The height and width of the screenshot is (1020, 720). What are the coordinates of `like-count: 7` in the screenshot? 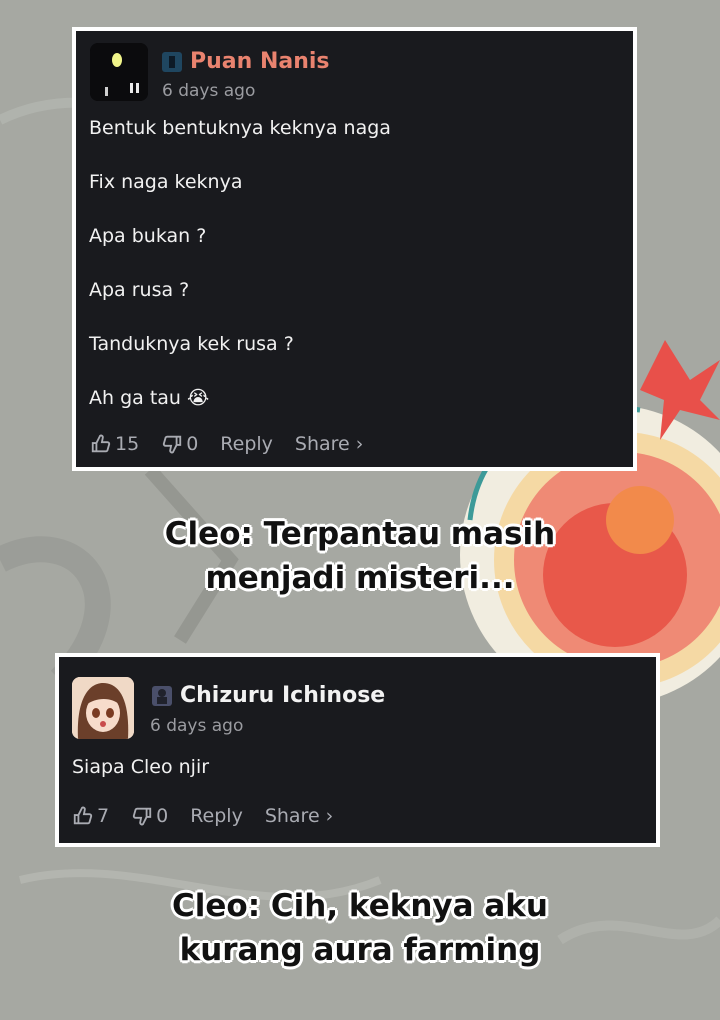 It's located at (103, 816).